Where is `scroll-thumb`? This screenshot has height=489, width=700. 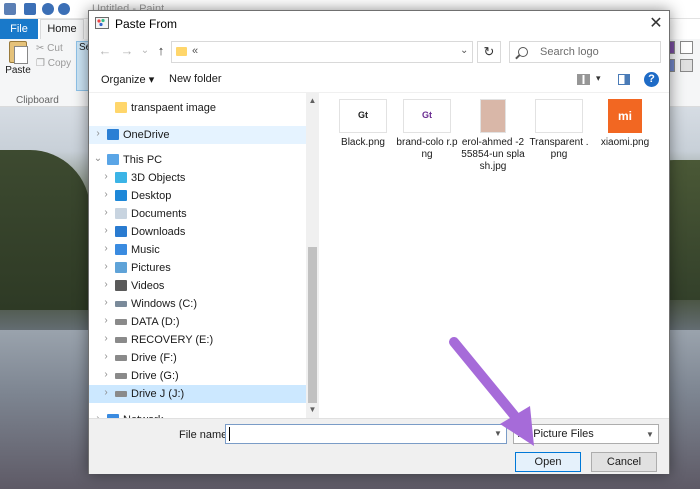 scroll-thumb is located at coordinates (312, 325).